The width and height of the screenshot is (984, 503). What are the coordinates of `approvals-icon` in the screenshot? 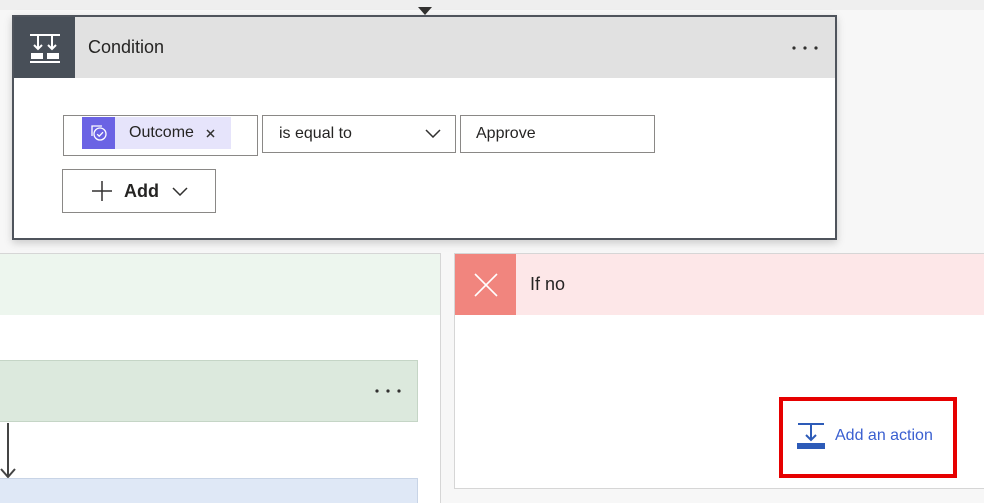 It's located at (98, 133).